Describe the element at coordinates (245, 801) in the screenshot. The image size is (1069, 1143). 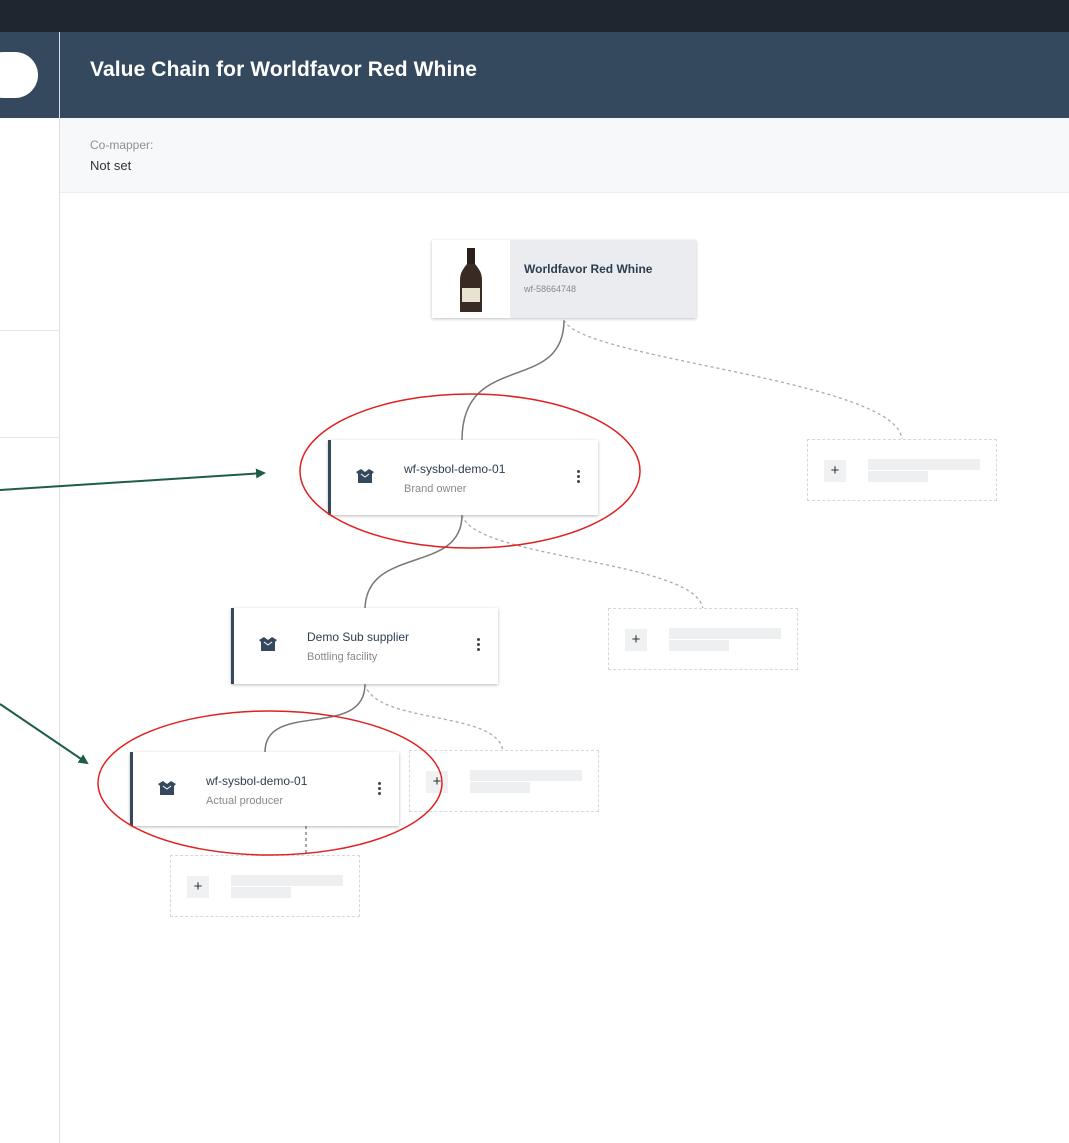
I see `node-role: Actual producer` at that location.